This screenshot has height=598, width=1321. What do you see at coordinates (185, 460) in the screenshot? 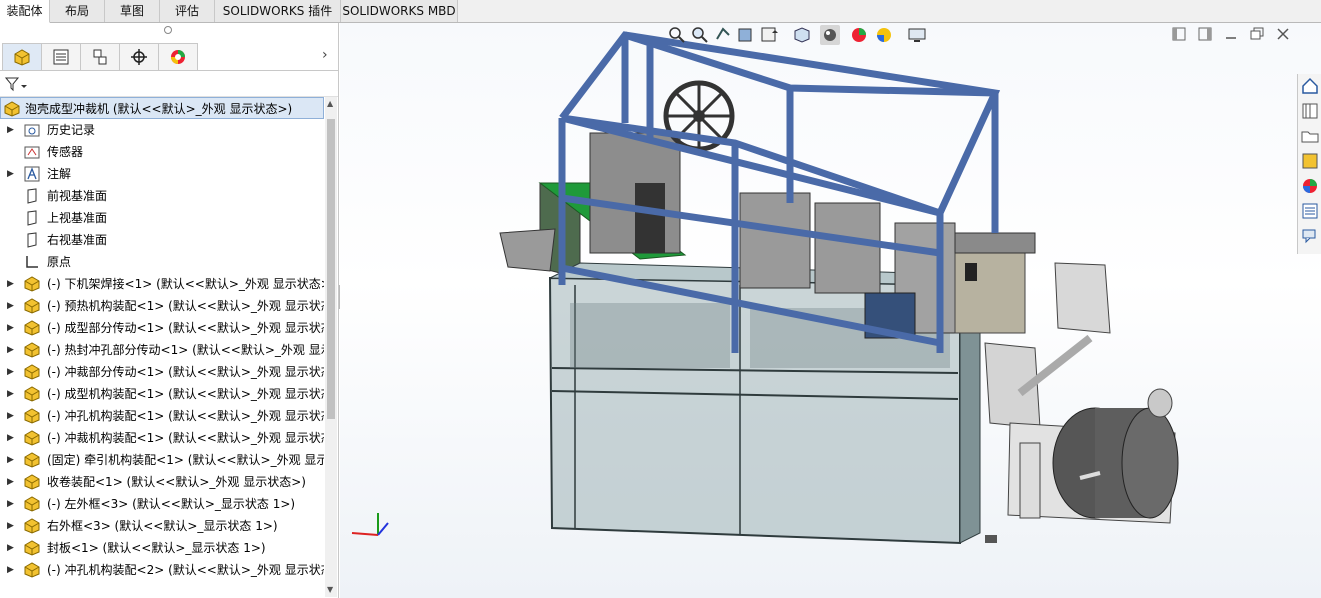
I see `tree-item-label: (固定) 牵引机构装配<1> (默认<<默认>_外观 显示状` at bounding box center [185, 460].